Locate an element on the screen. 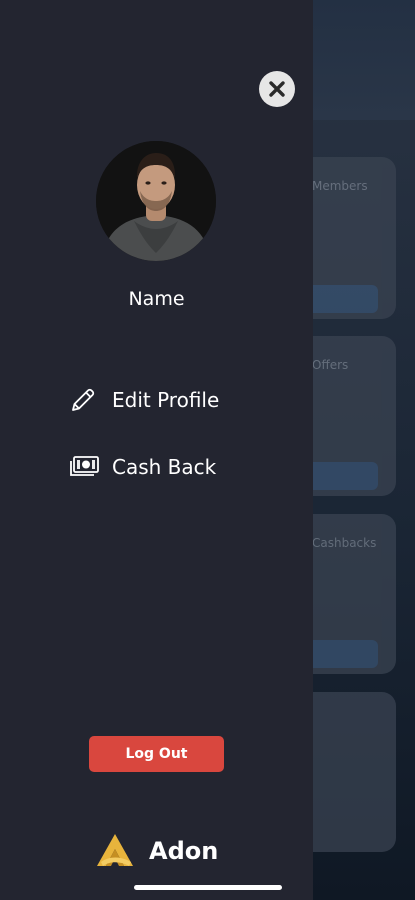 The image size is (415, 900). close-button is located at coordinates (277, 89).